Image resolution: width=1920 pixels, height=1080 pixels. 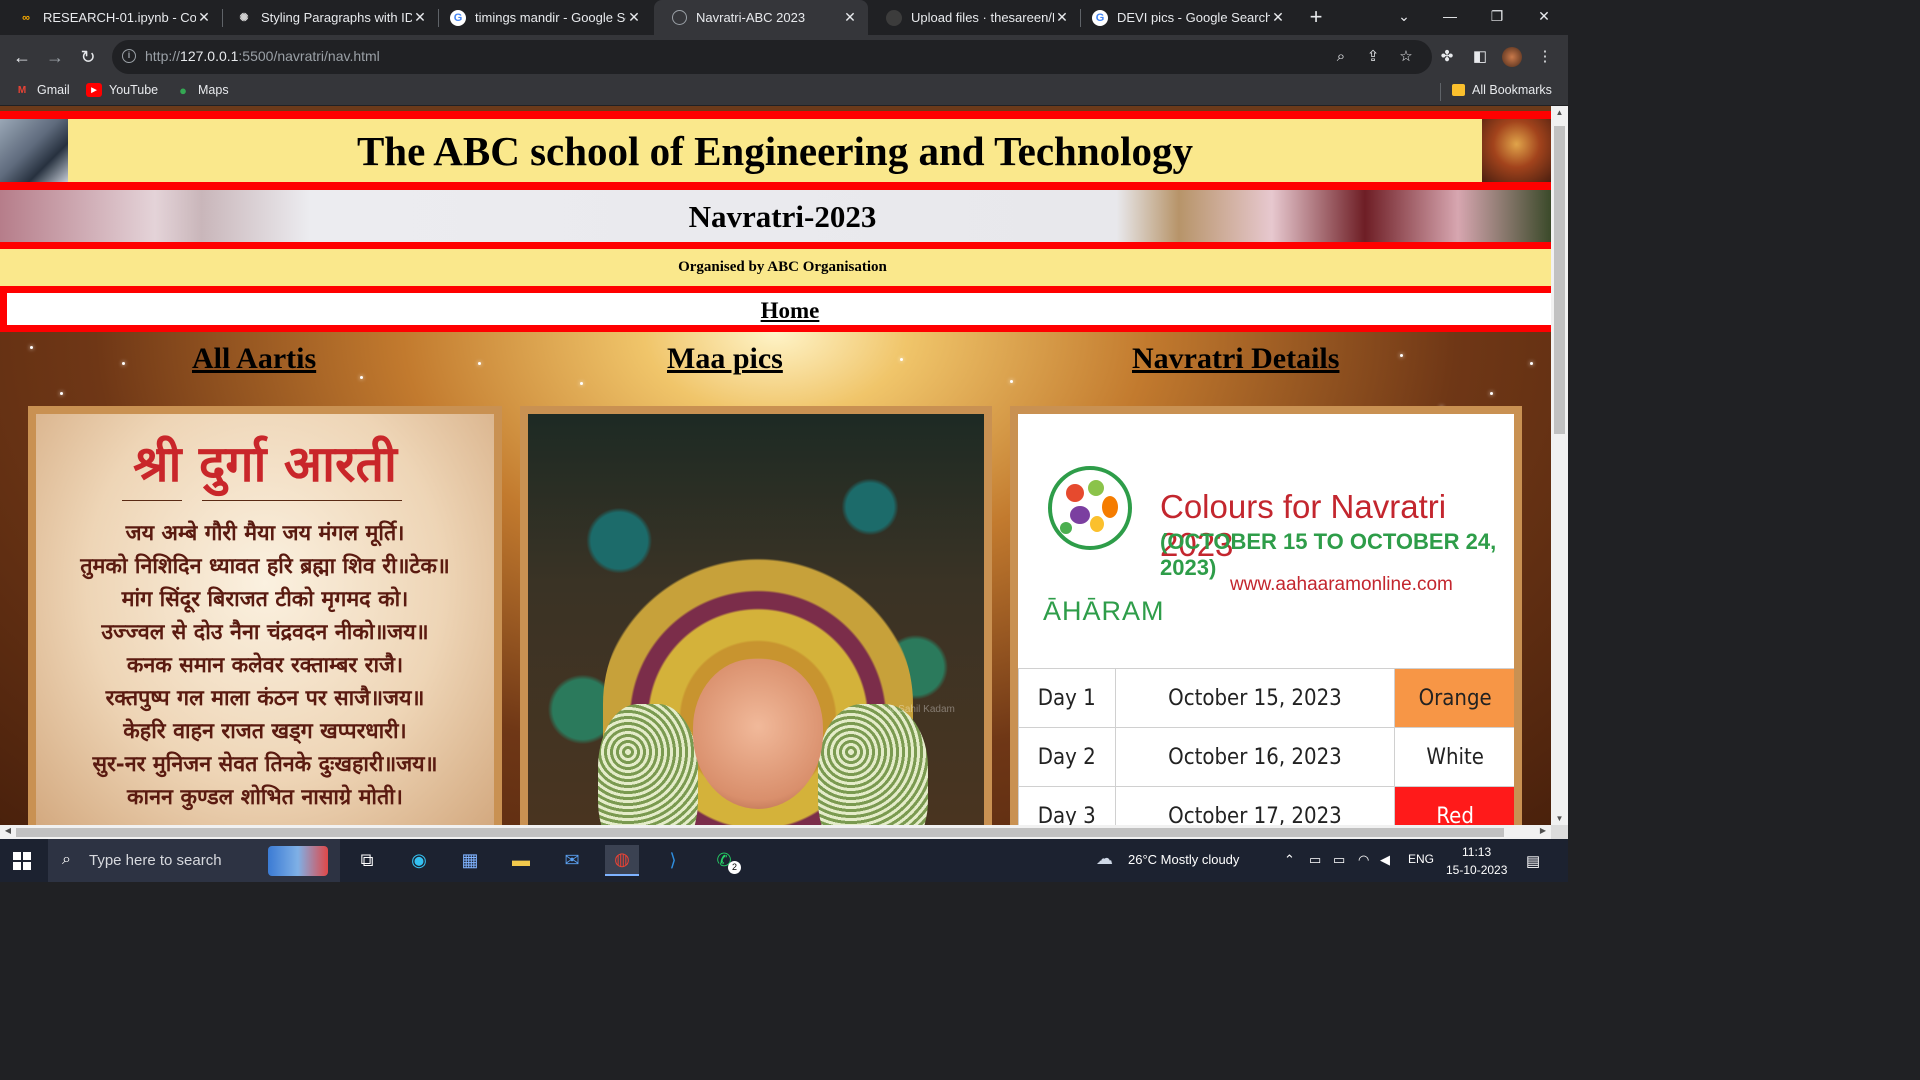 I want to click on maa-pics-link: Maa pics, so click(x=725, y=359).